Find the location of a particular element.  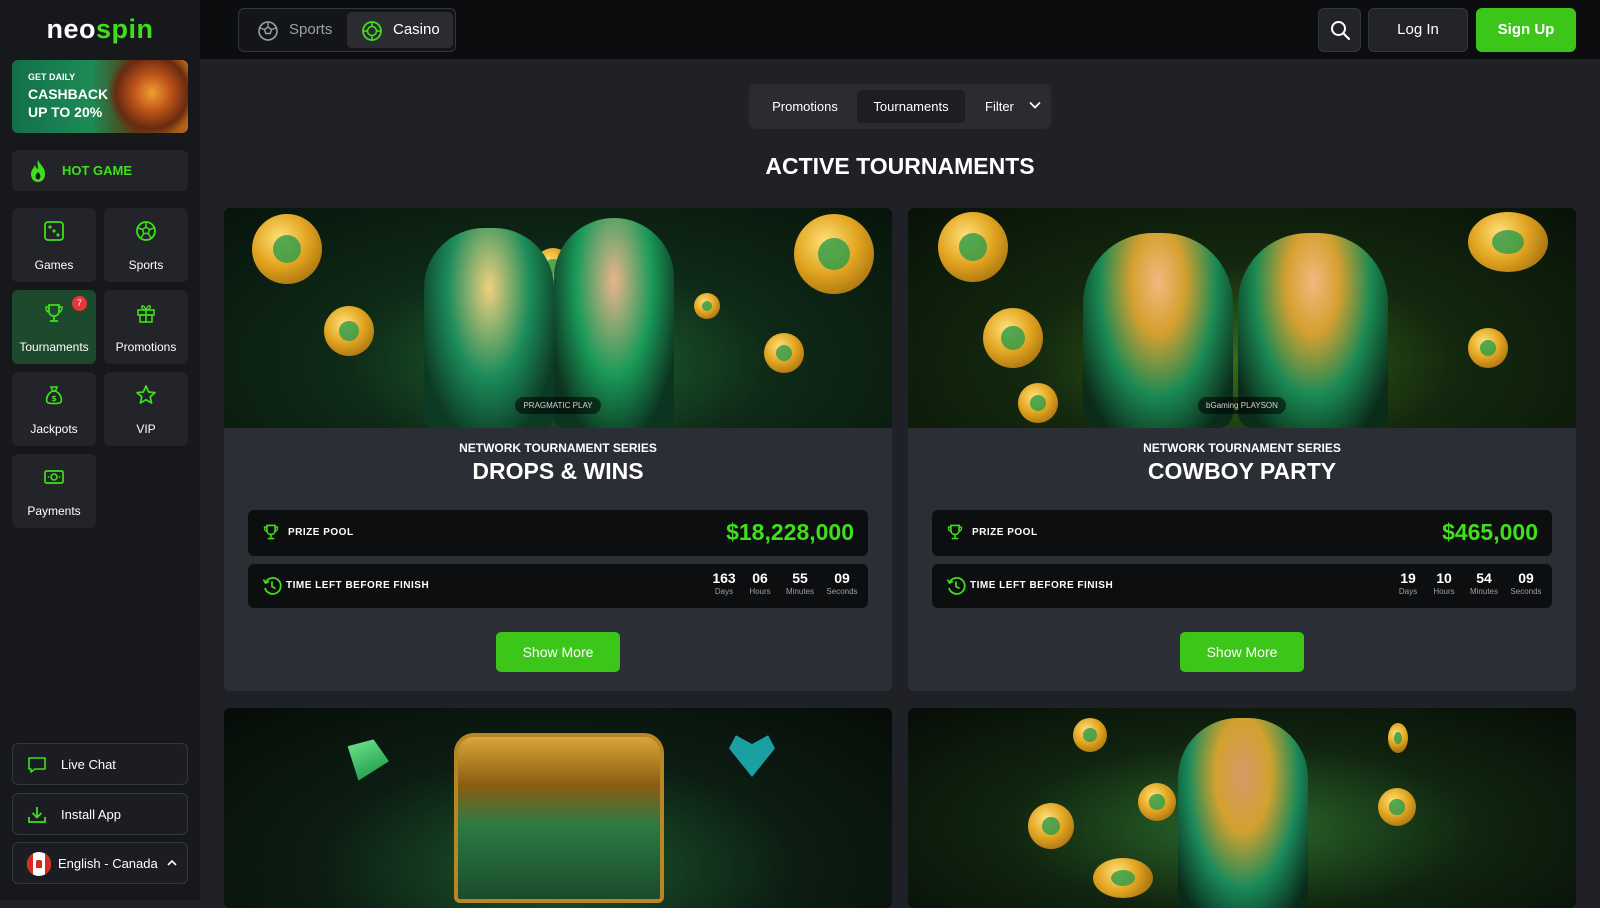

heart-decoration is located at coordinates (752, 756).